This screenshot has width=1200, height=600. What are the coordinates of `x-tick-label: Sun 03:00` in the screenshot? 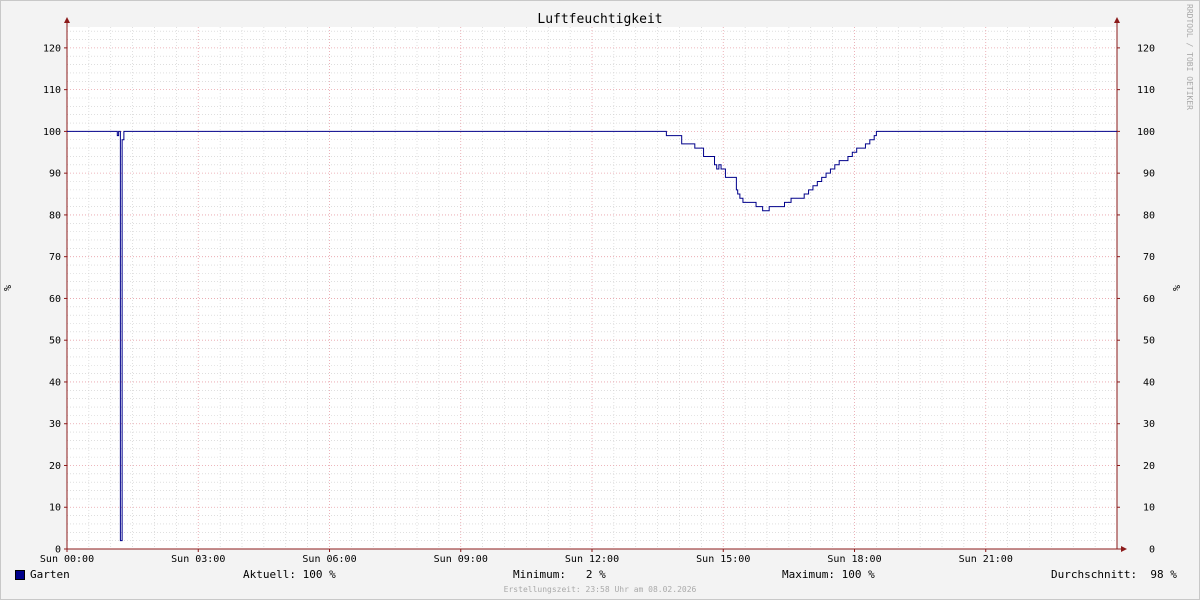 It's located at (198, 559).